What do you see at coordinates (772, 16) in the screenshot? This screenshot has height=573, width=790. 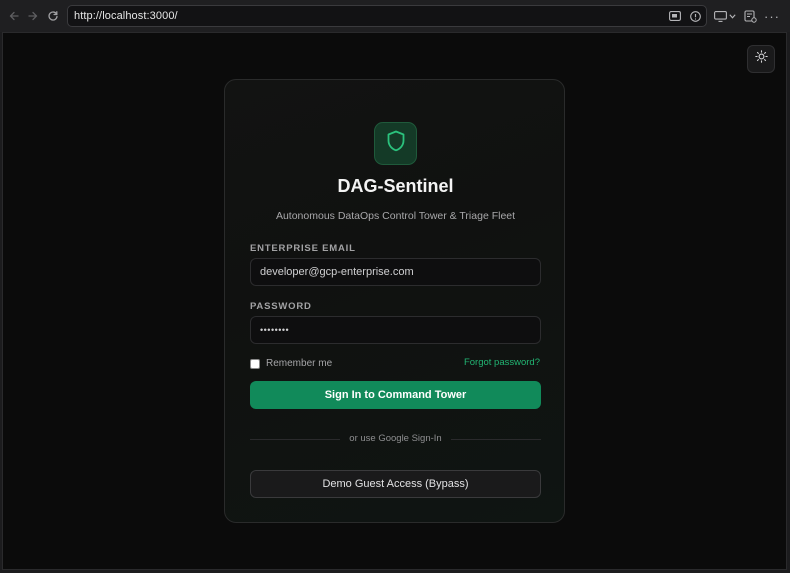 I see `more-icon: ···` at bounding box center [772, 16].